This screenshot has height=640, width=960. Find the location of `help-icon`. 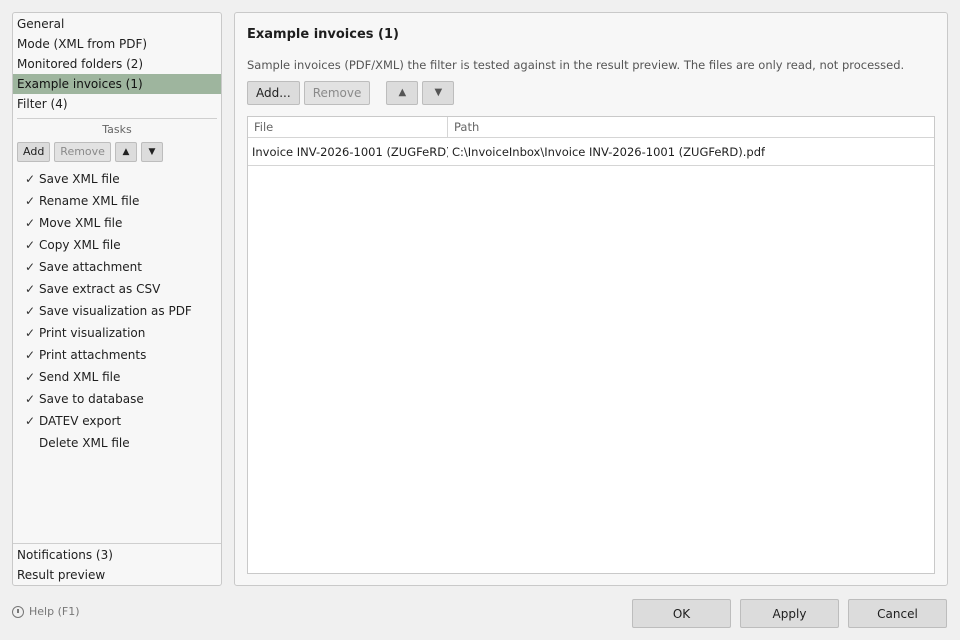

help-icon is located at coordinates (18, 611).